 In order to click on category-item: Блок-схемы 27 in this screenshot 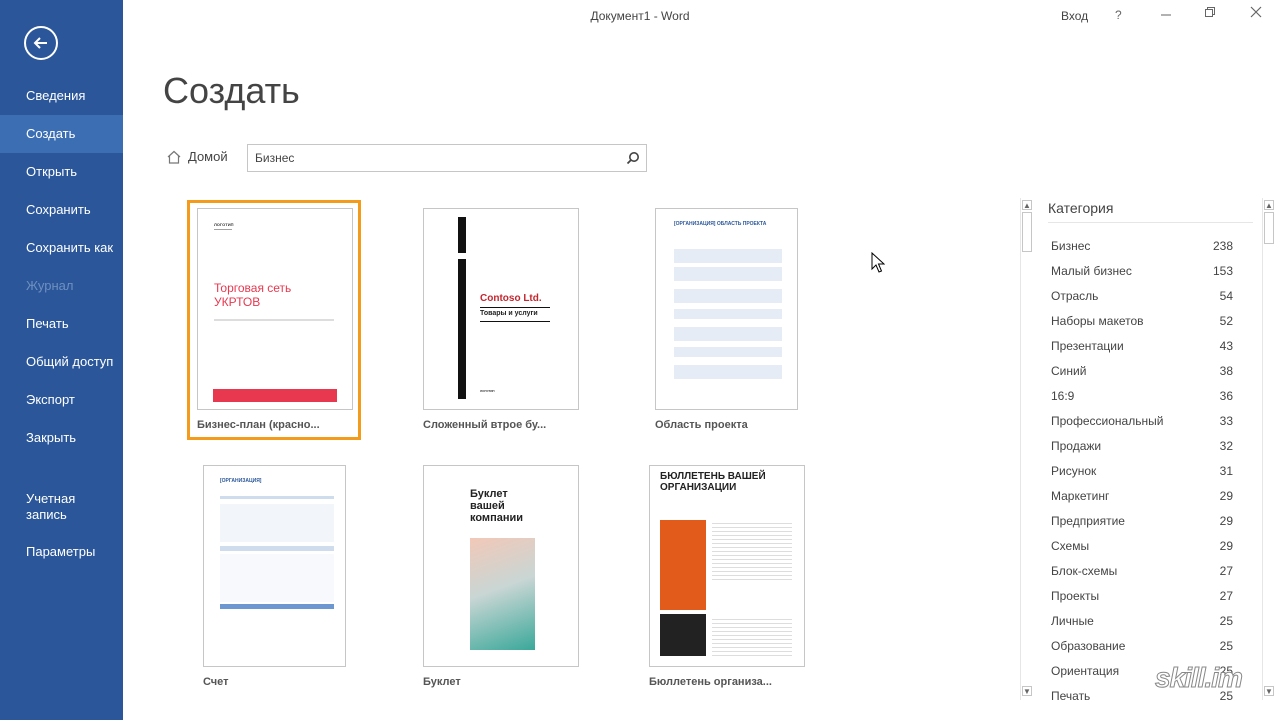, I will do `click(1142, 576)`.